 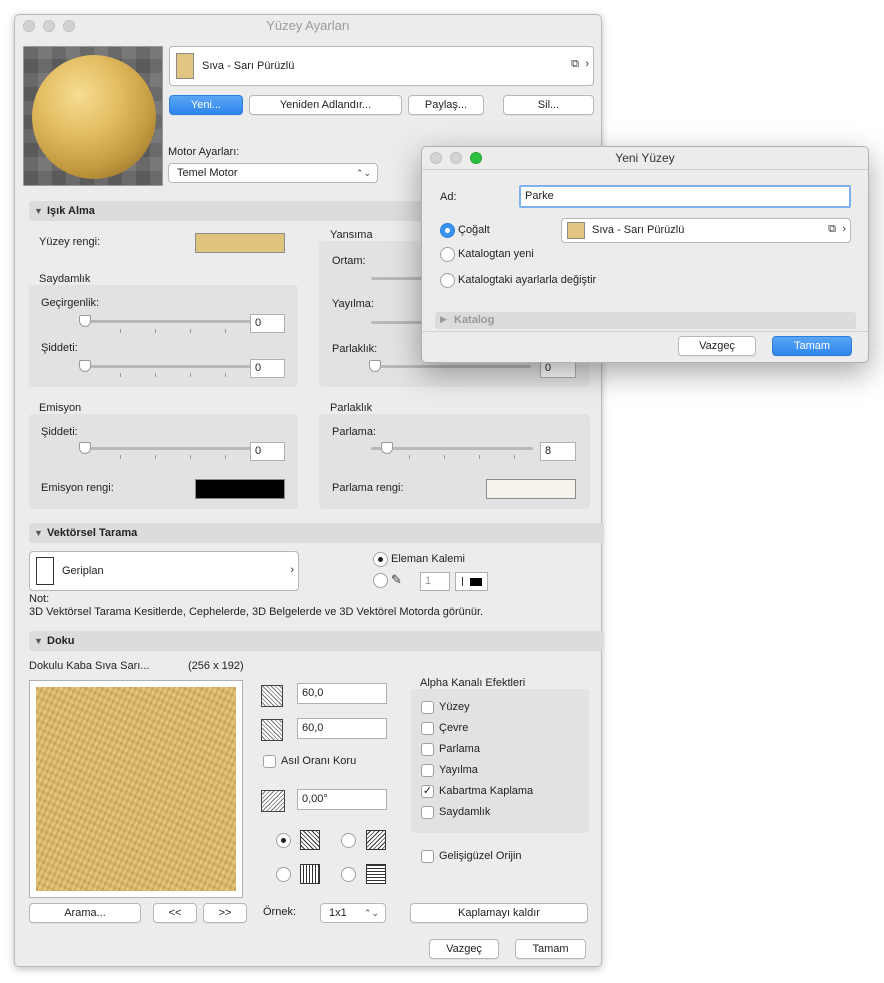 I want to click on emission-title: Emisyon, so click(x=60, y=408).